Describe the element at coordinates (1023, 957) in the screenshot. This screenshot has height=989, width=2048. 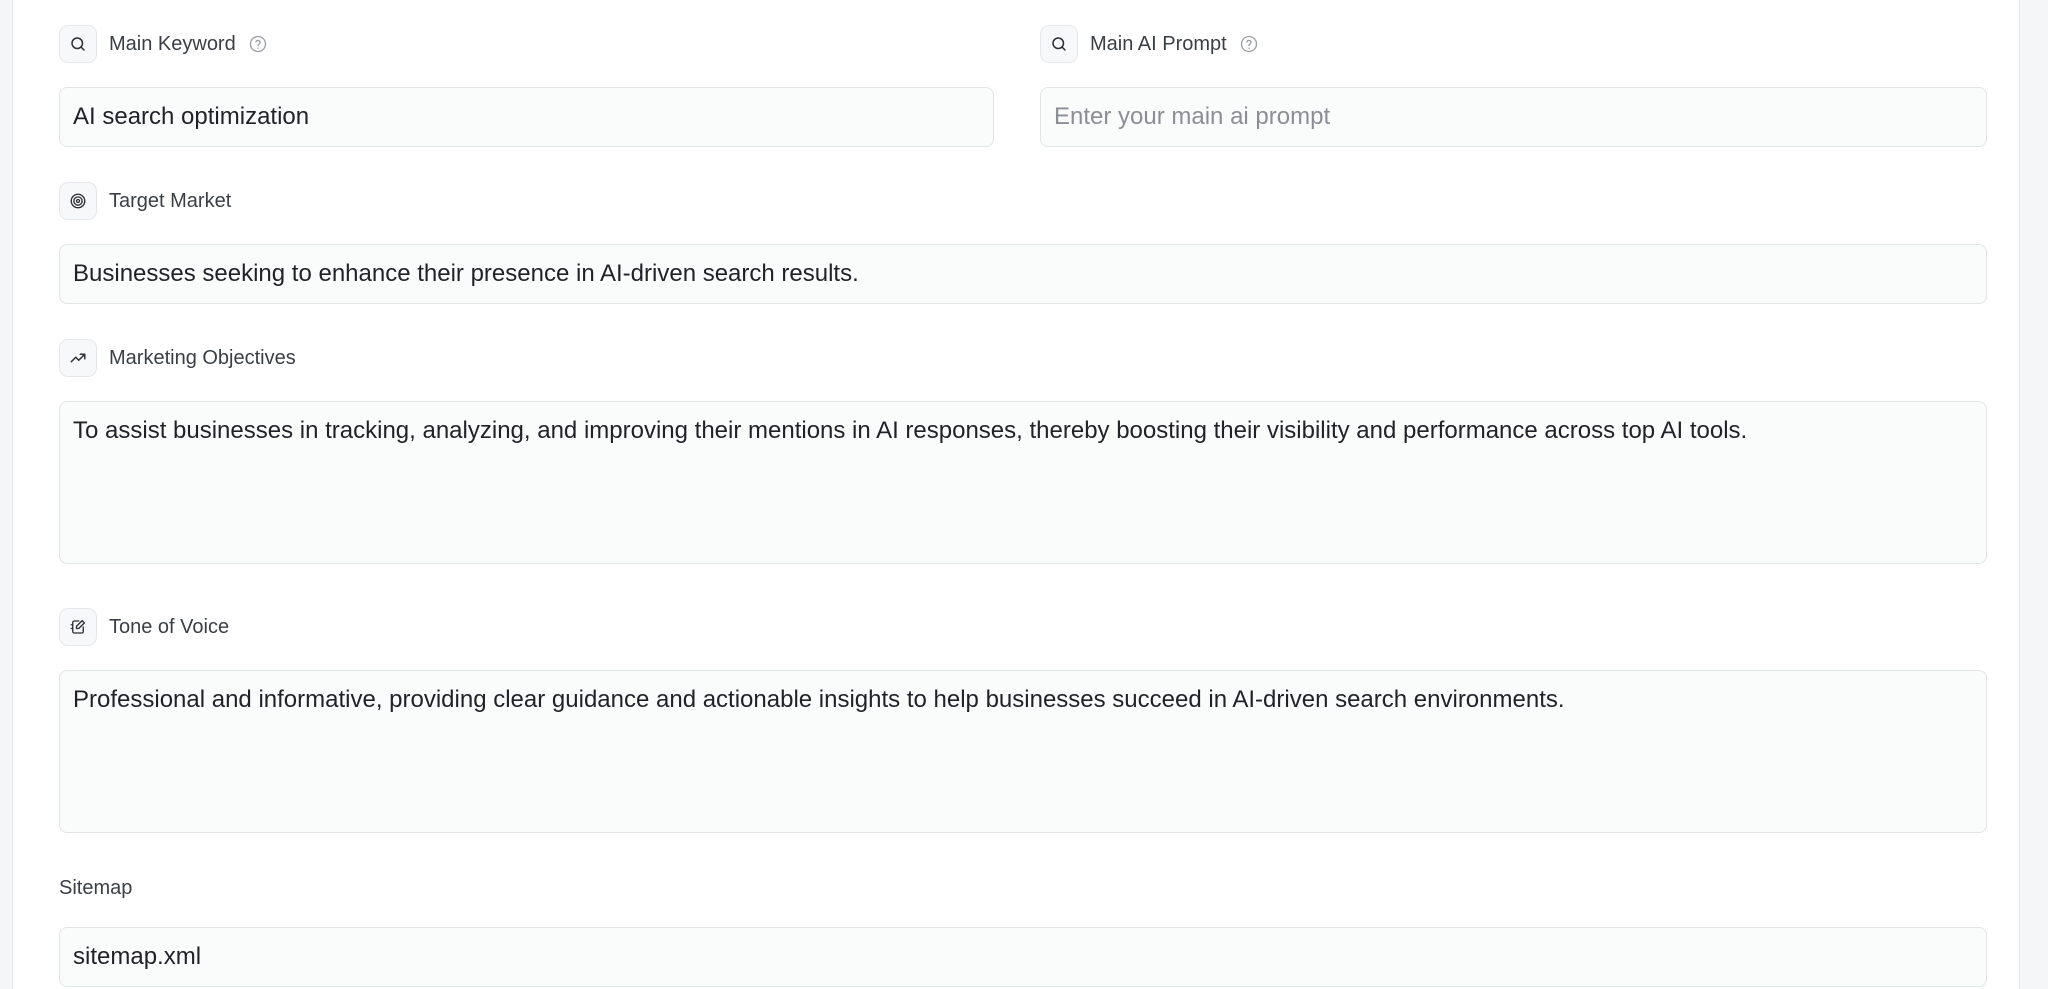
I see `sitemap-input: sitemap.xml` at that location.